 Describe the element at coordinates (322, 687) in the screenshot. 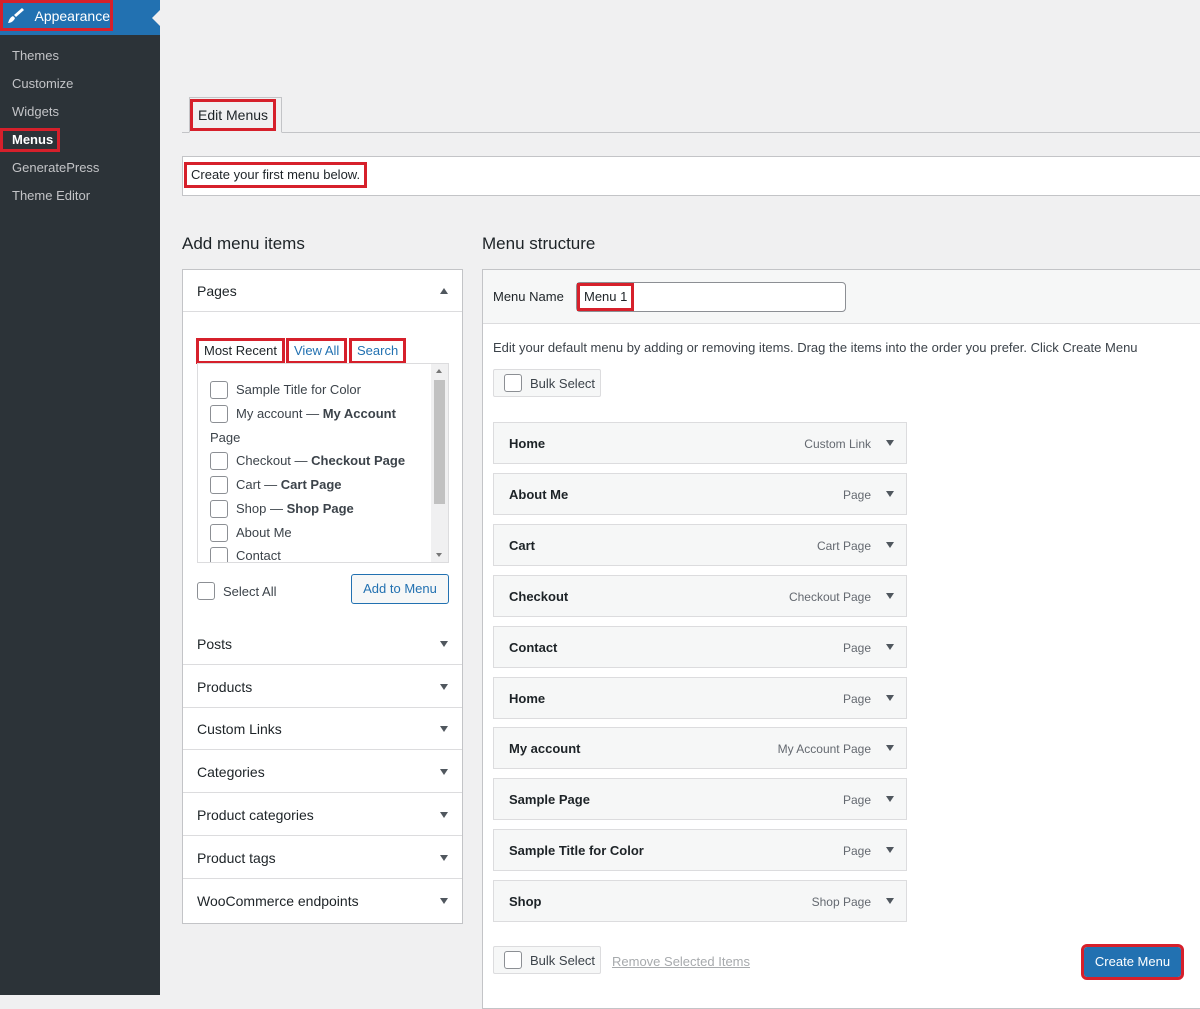

I see `accordion-products: Products` at that location.